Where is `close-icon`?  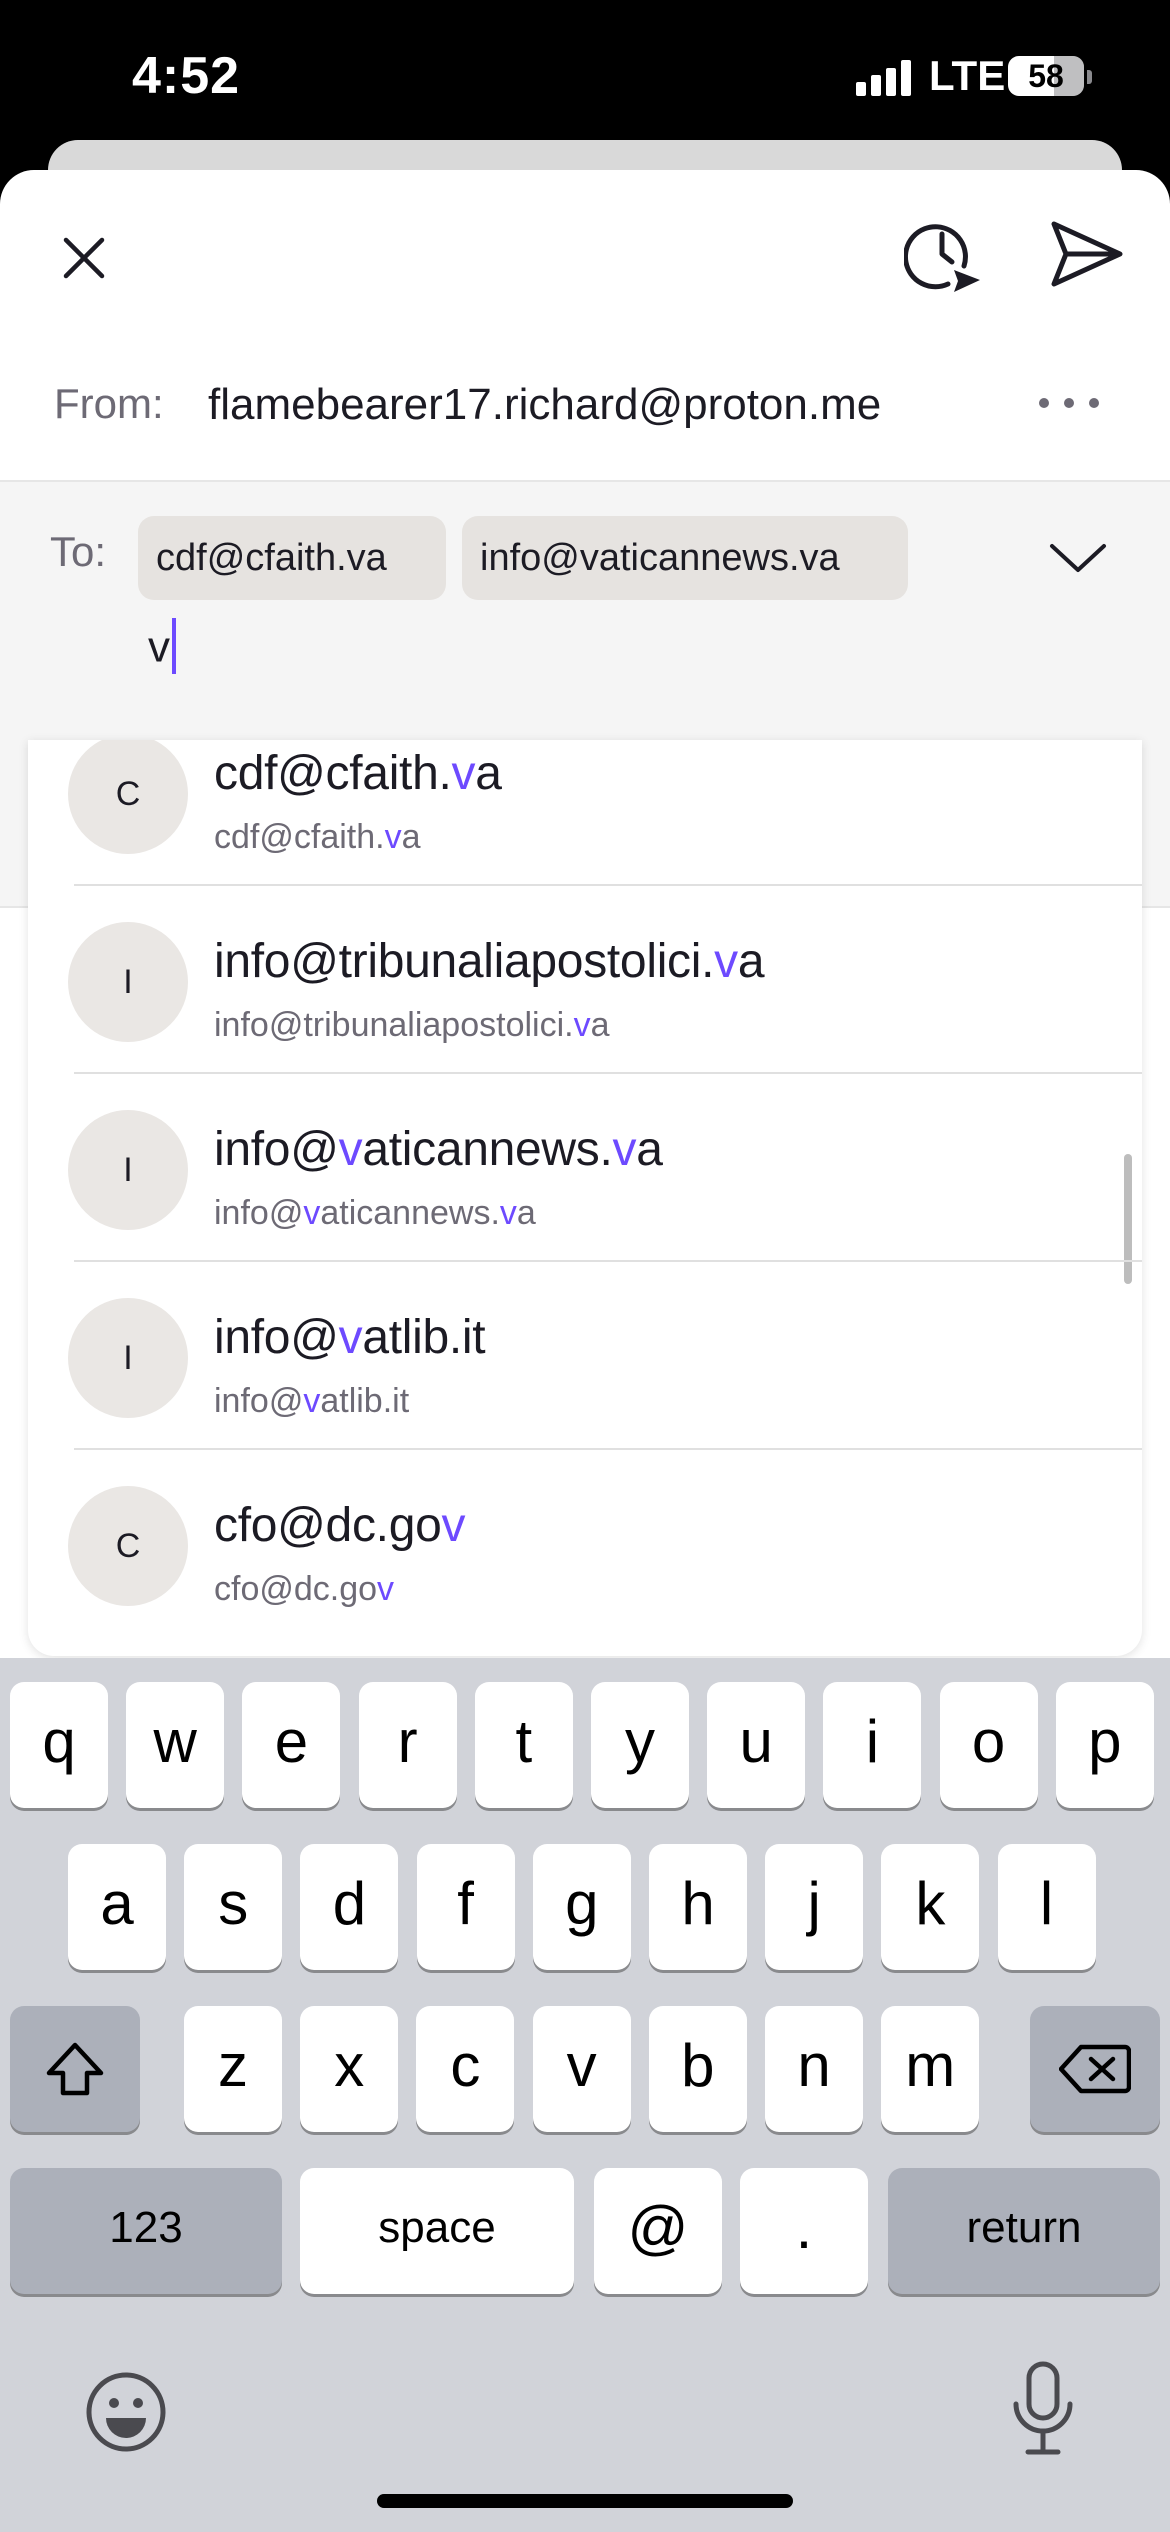
close-icon is located at coordinates (84, 258).